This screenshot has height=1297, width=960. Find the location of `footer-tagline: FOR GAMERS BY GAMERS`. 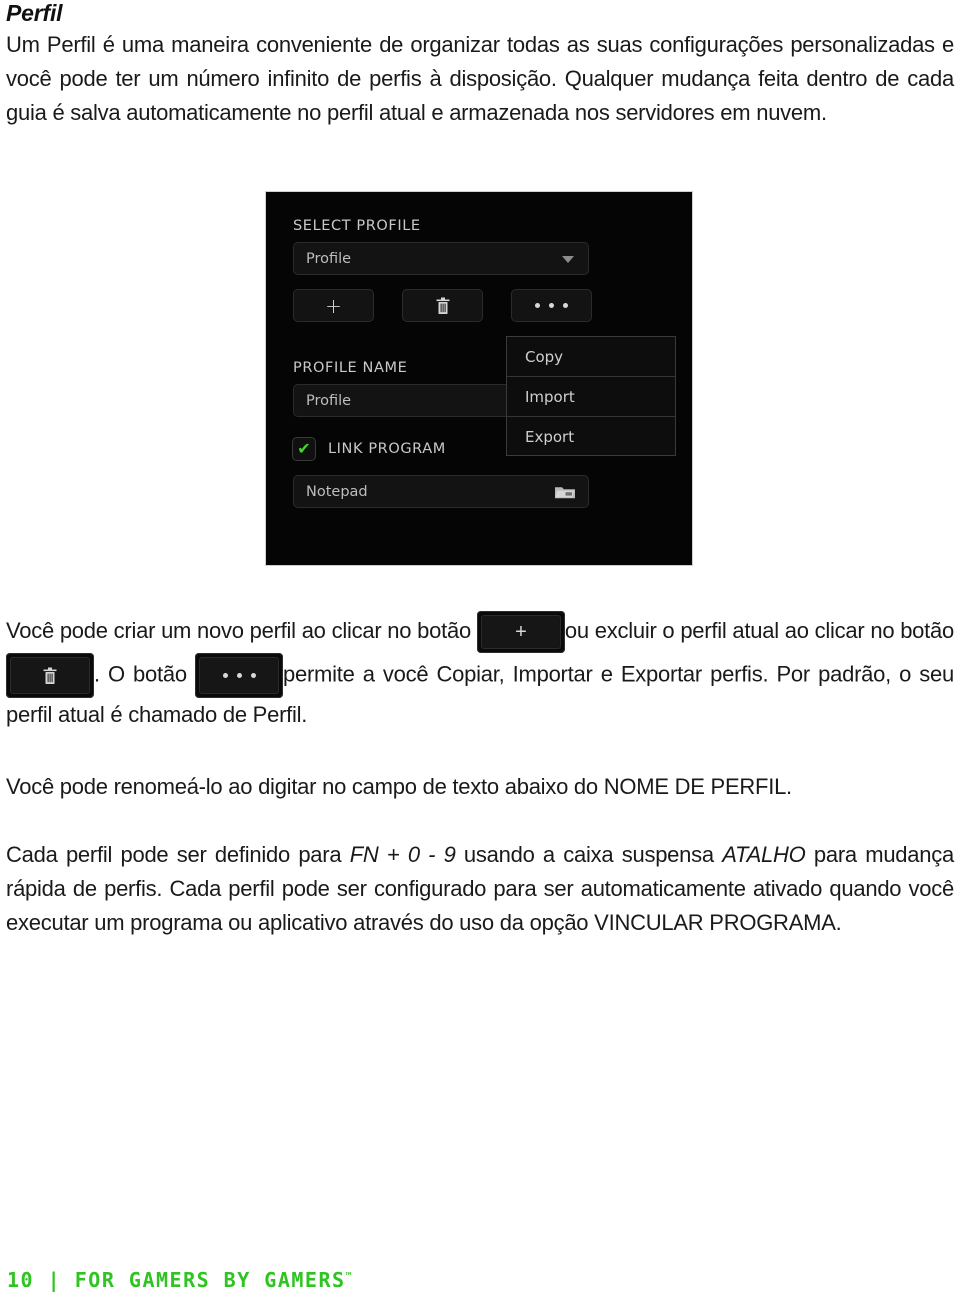

footer-tagline: FOR GAMERS BY GAMERS is located at coordinates (210, 1280).